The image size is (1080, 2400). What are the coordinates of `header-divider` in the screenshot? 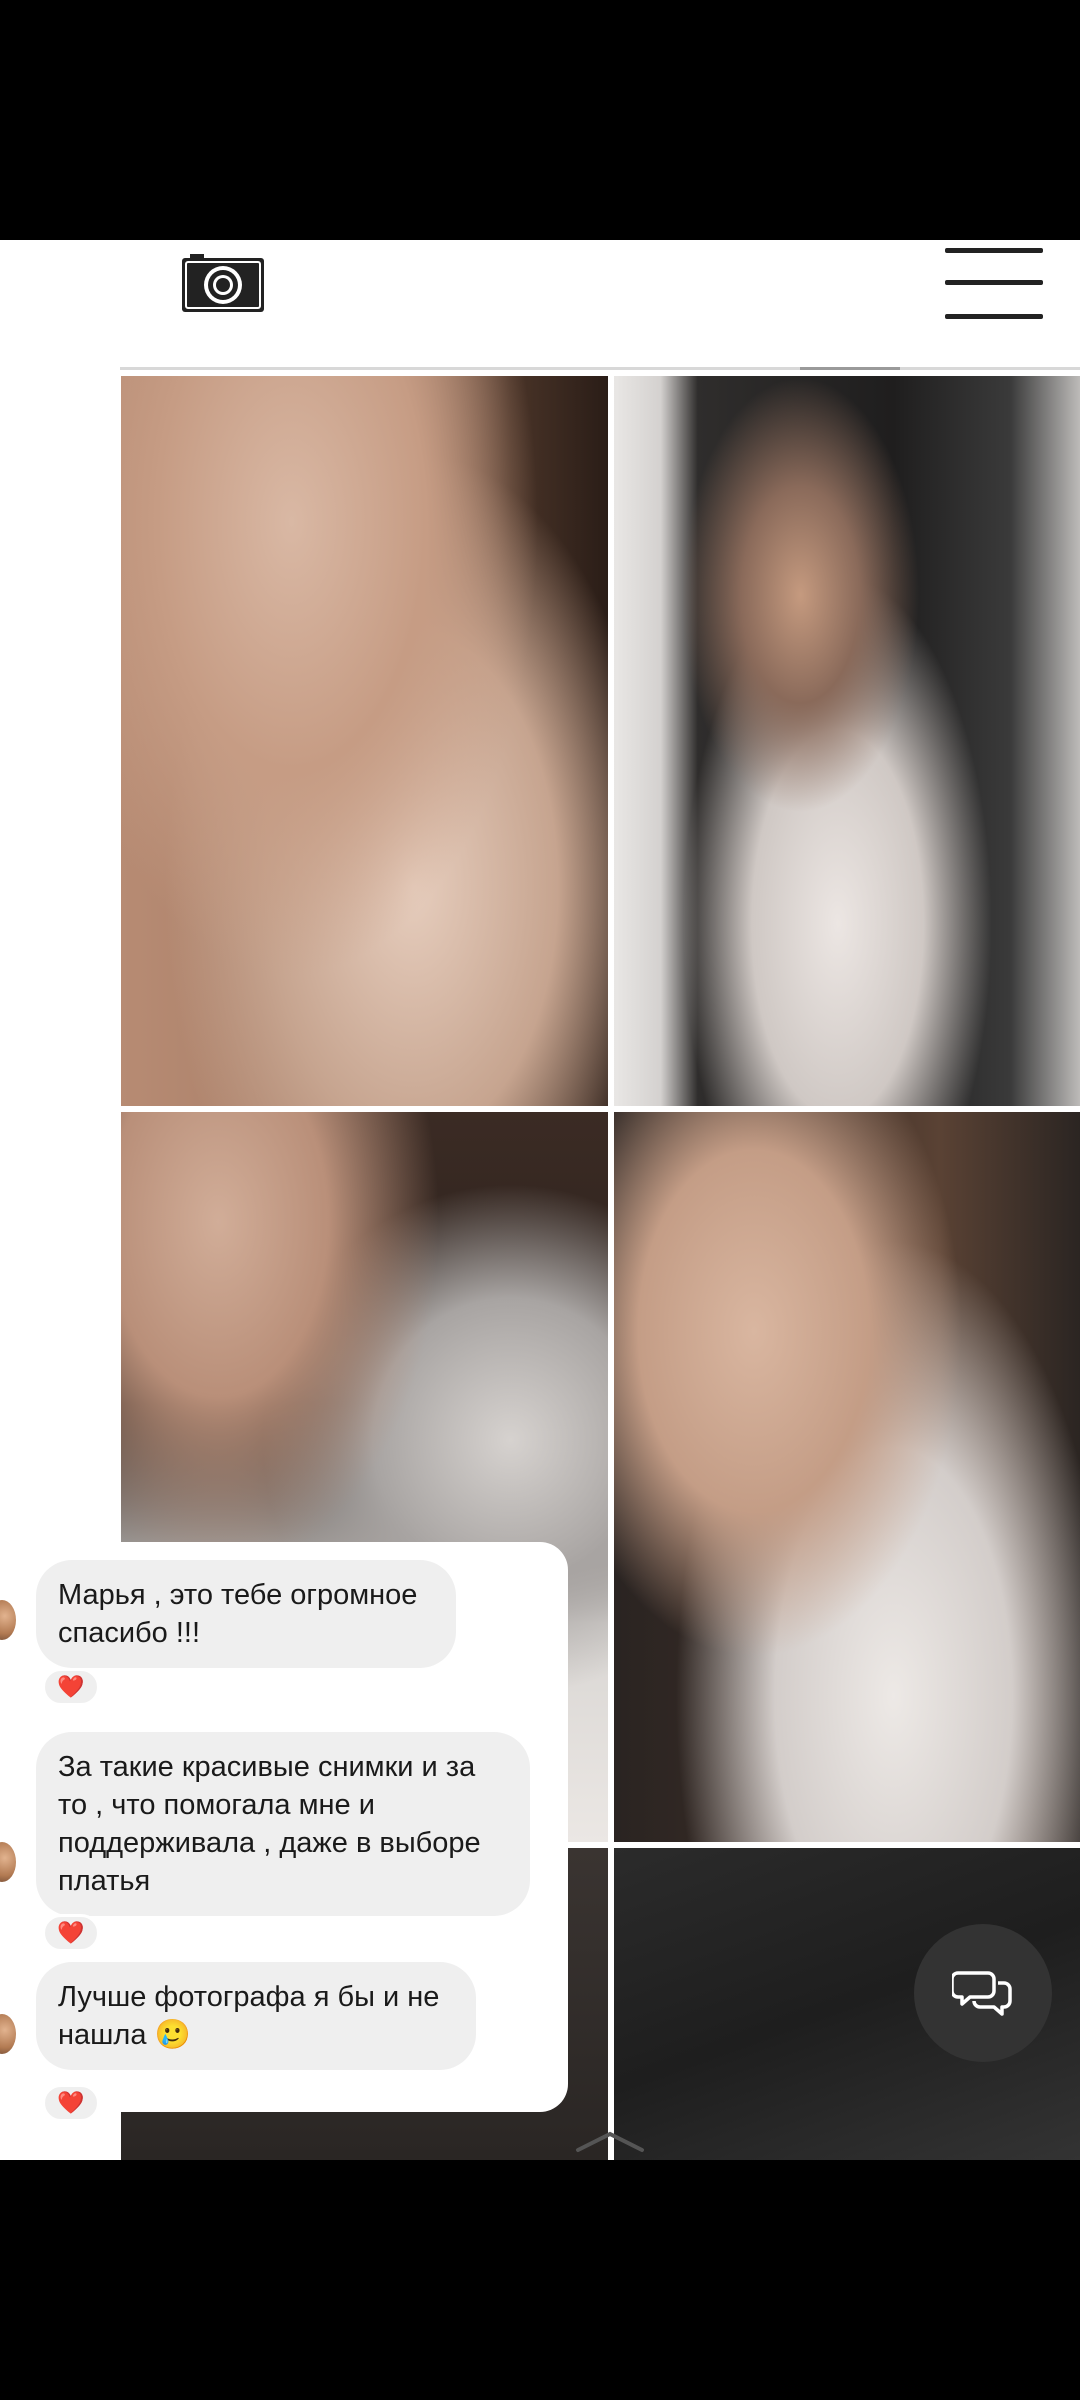 It's located at (600, 368).